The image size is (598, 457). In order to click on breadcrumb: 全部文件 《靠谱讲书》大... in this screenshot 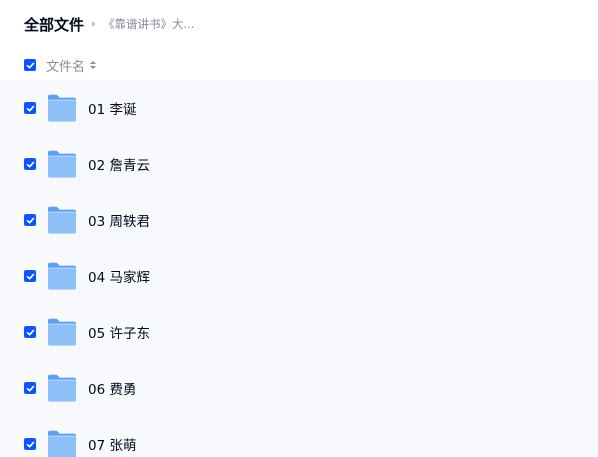, I will do `click(109, 24)`.